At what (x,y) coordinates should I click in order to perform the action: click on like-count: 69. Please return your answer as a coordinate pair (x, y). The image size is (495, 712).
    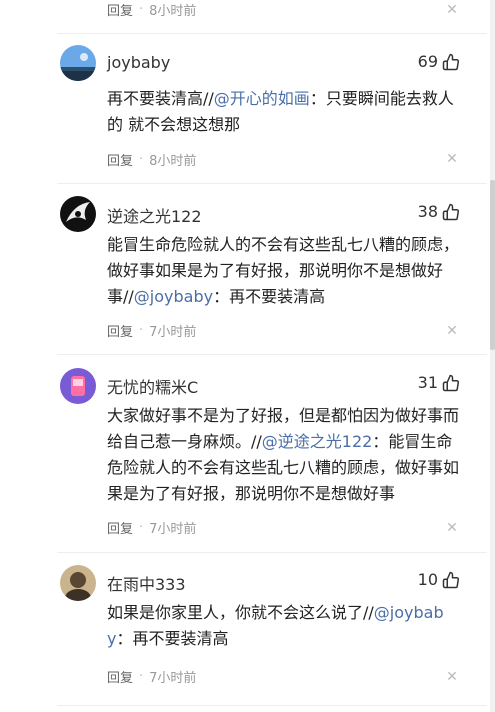
    Looking at the image, I should click on (427, 61).